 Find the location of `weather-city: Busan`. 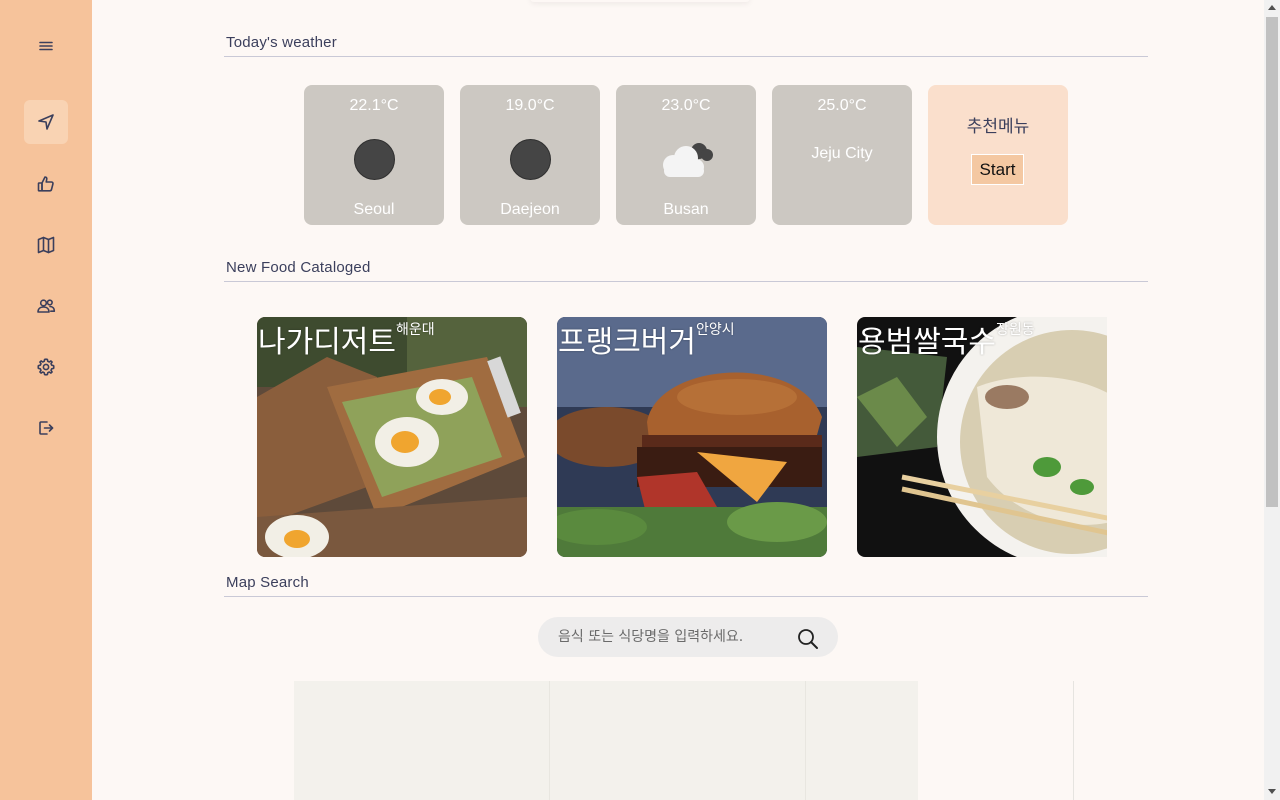

weather-city: Busan is located at coordinates (686, 209).